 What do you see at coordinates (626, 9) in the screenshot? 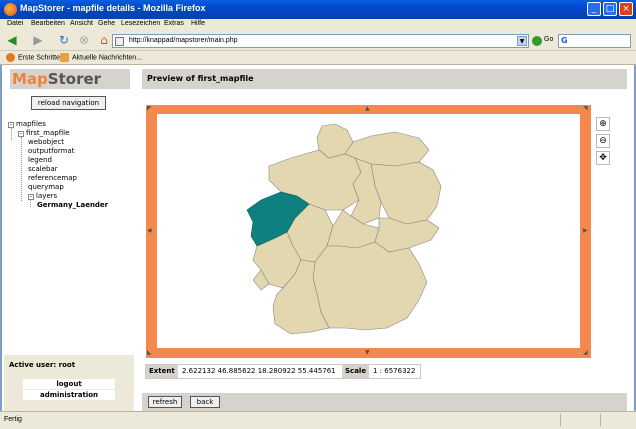
I see `close-button: ×` at bounding box center [626, 9].